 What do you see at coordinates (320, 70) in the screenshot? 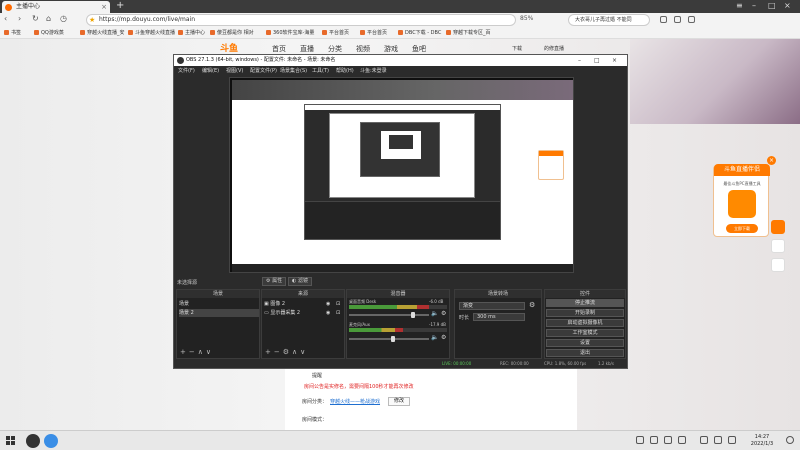
I see `menu-tools: 工具(T)` at bounding box center [320, 70].